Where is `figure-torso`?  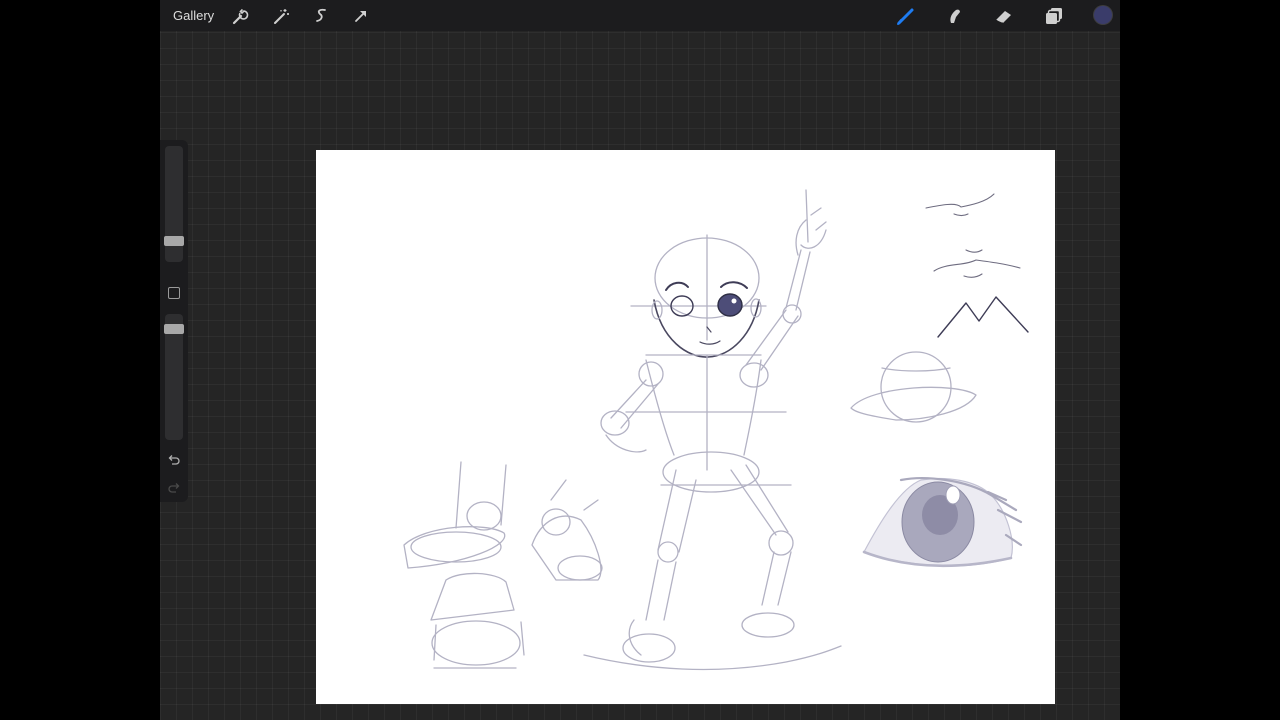
figure-torso is located at coordinates (708, 423).